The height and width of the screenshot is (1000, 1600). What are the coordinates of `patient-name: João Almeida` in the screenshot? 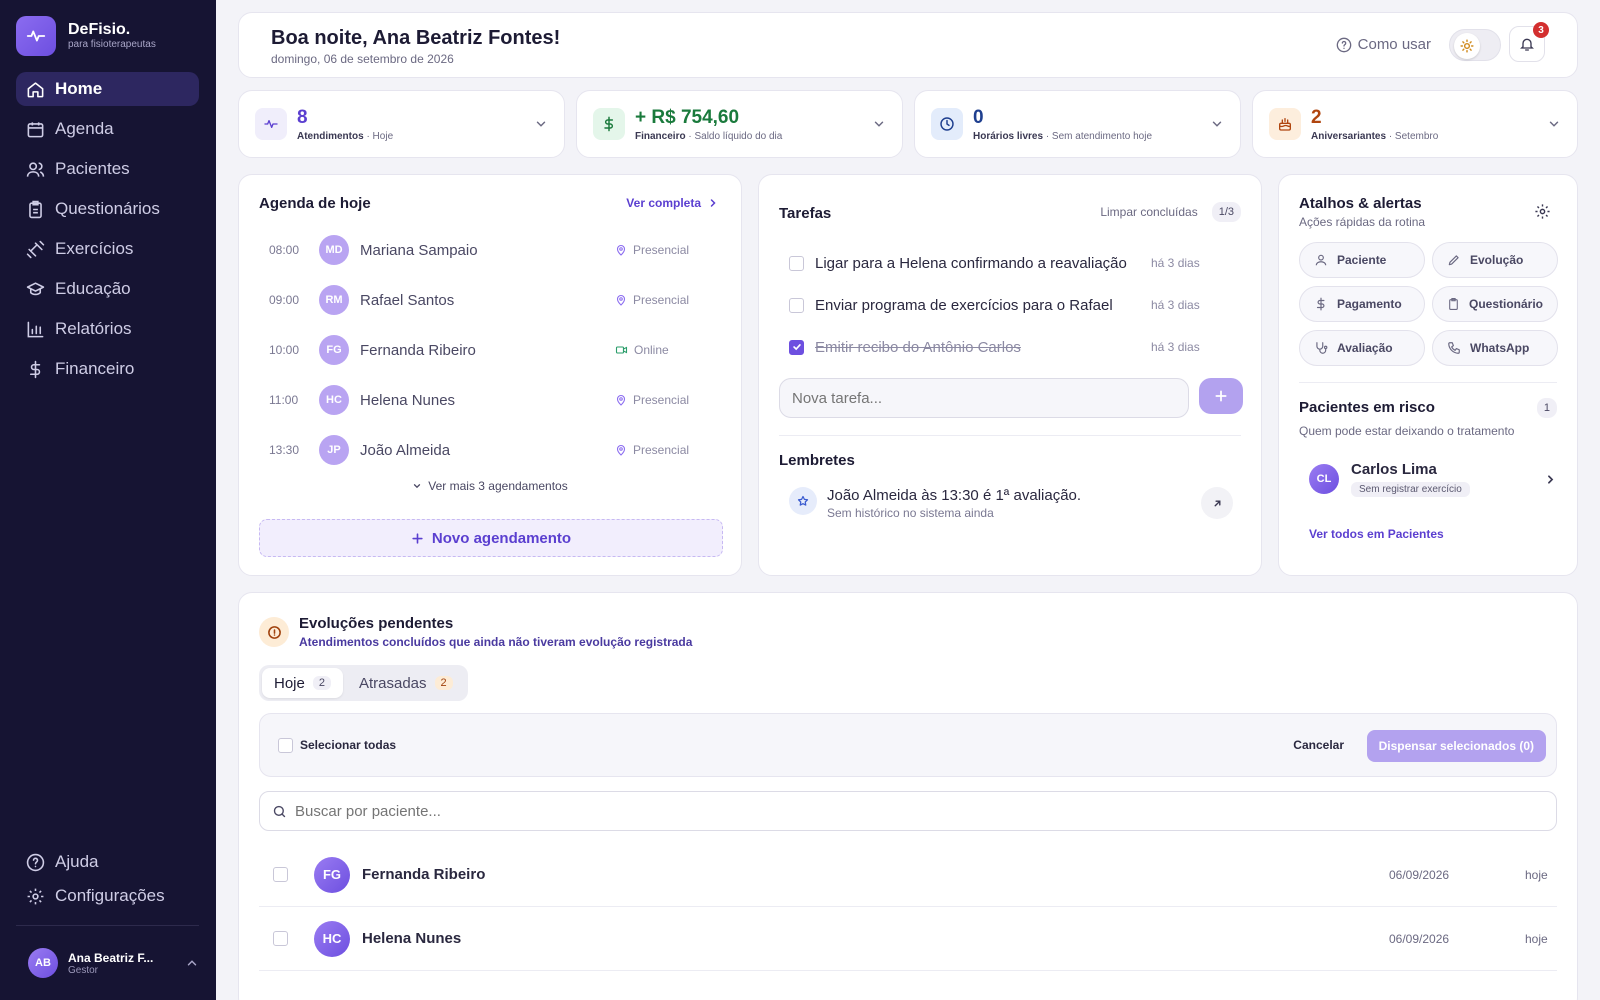 It's located at (405, 450).